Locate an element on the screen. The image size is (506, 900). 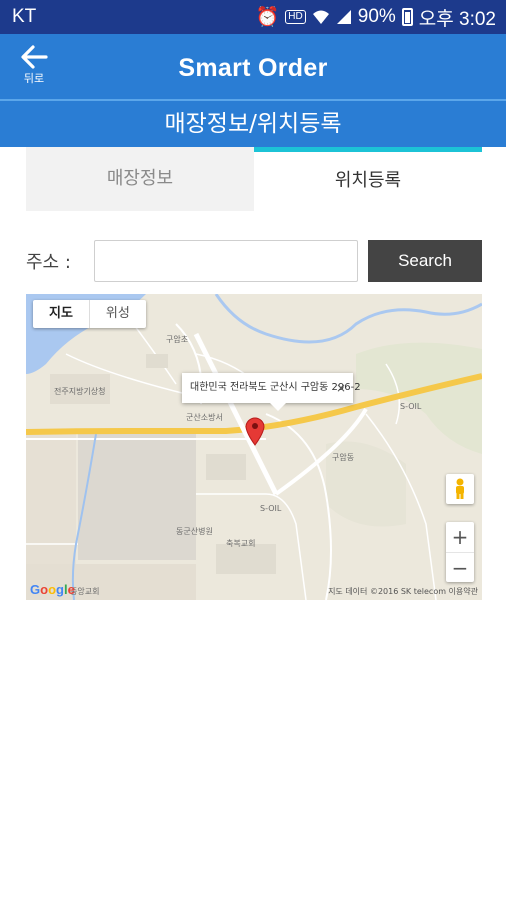
map-label-school: 구암초 is located at coordinates (177, 339).